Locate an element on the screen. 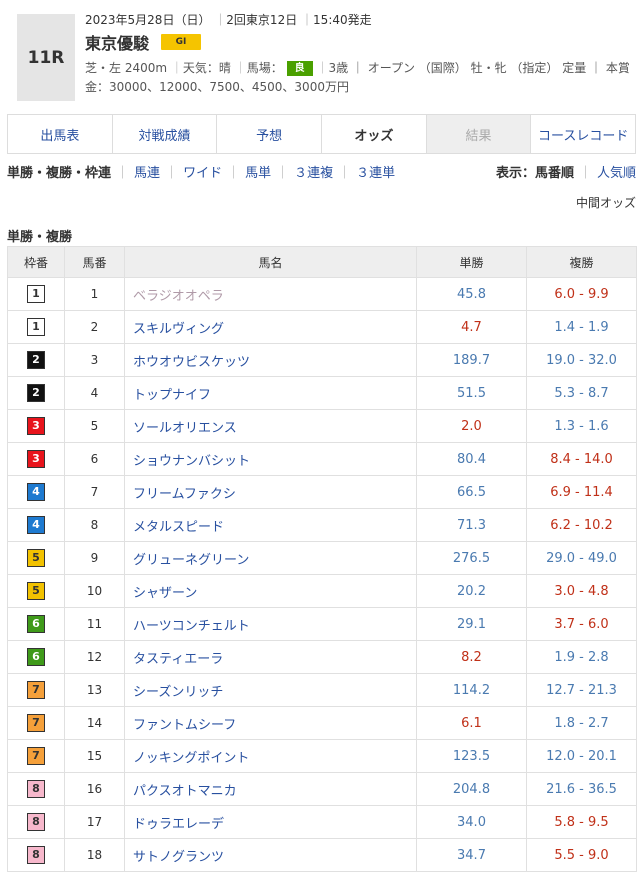 The image size is (643, 880). win-odds: 189.7 is located at coordinates (471, 360).